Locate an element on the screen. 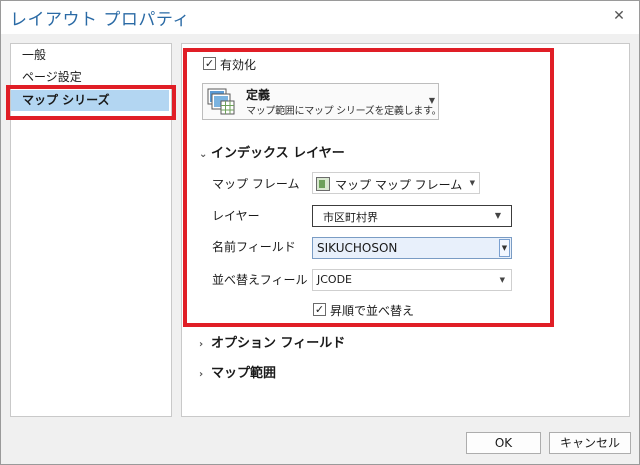 The image size is (640, 465). definition-title: 定義 is located at coordinates (258, 95).